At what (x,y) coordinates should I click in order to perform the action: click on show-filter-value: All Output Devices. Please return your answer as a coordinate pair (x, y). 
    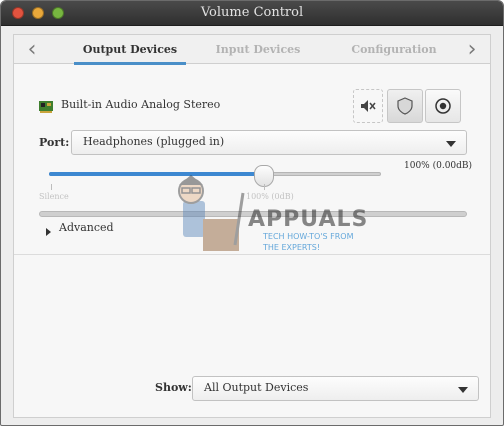
    Looking at the image, I should click on (256, 387).